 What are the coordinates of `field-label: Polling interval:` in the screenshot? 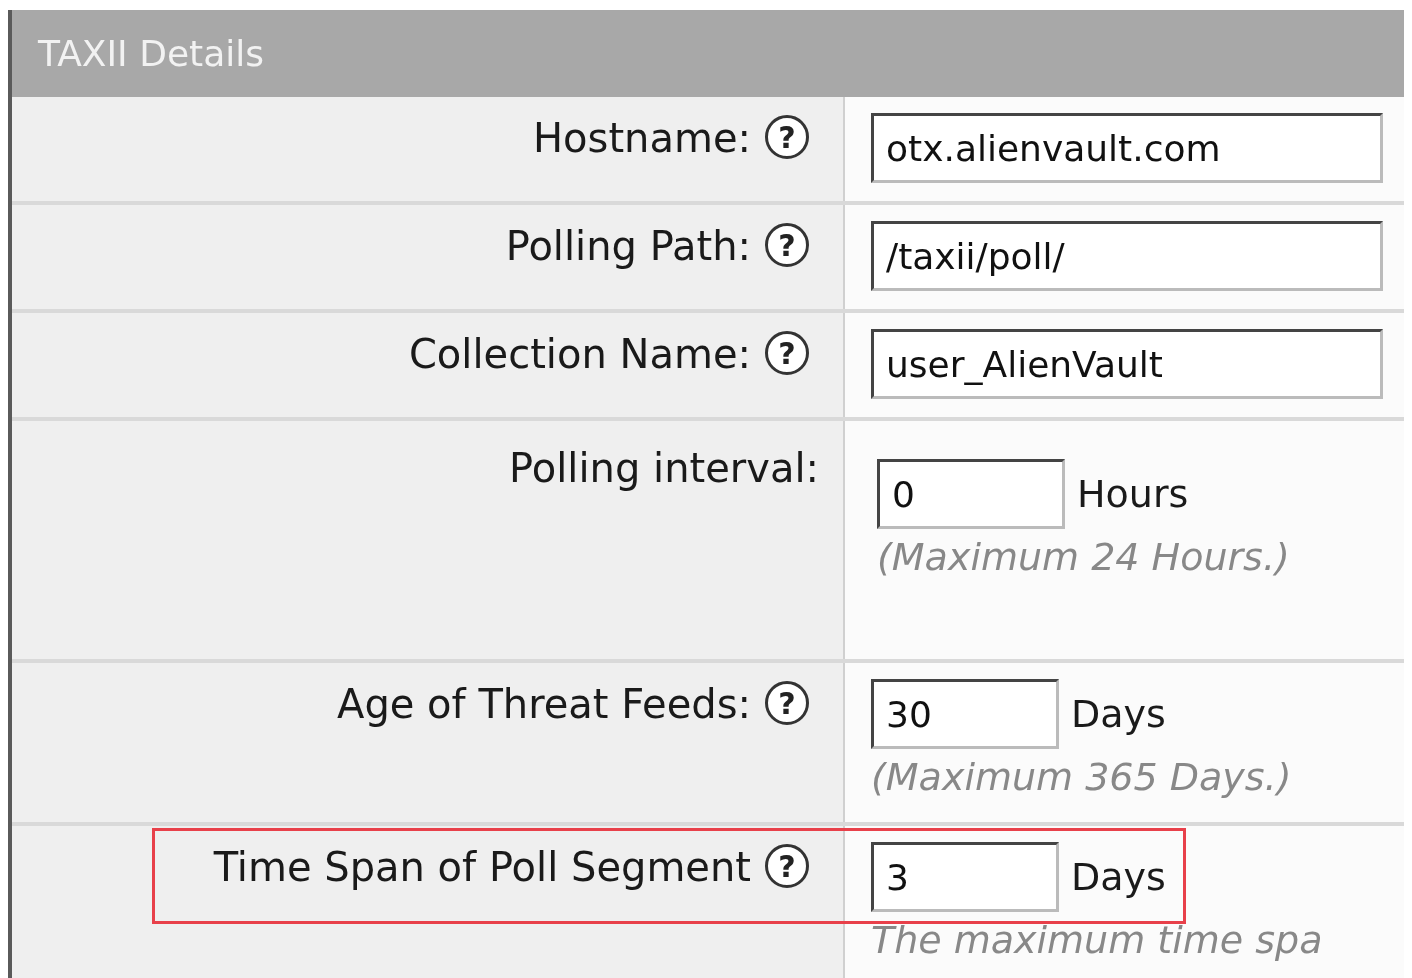 It's located at (664, 468).